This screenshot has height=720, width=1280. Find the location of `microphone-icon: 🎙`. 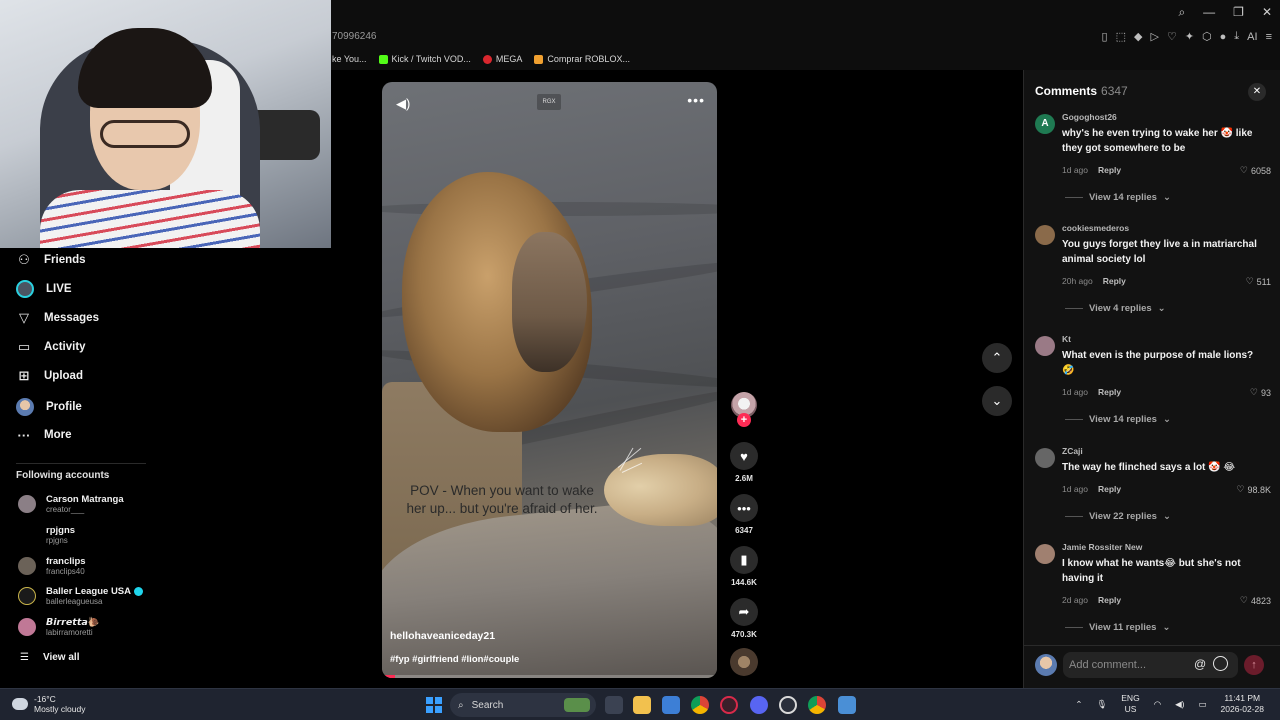

microphone-icon: 🎙 is located at coordinates (1101, 704).